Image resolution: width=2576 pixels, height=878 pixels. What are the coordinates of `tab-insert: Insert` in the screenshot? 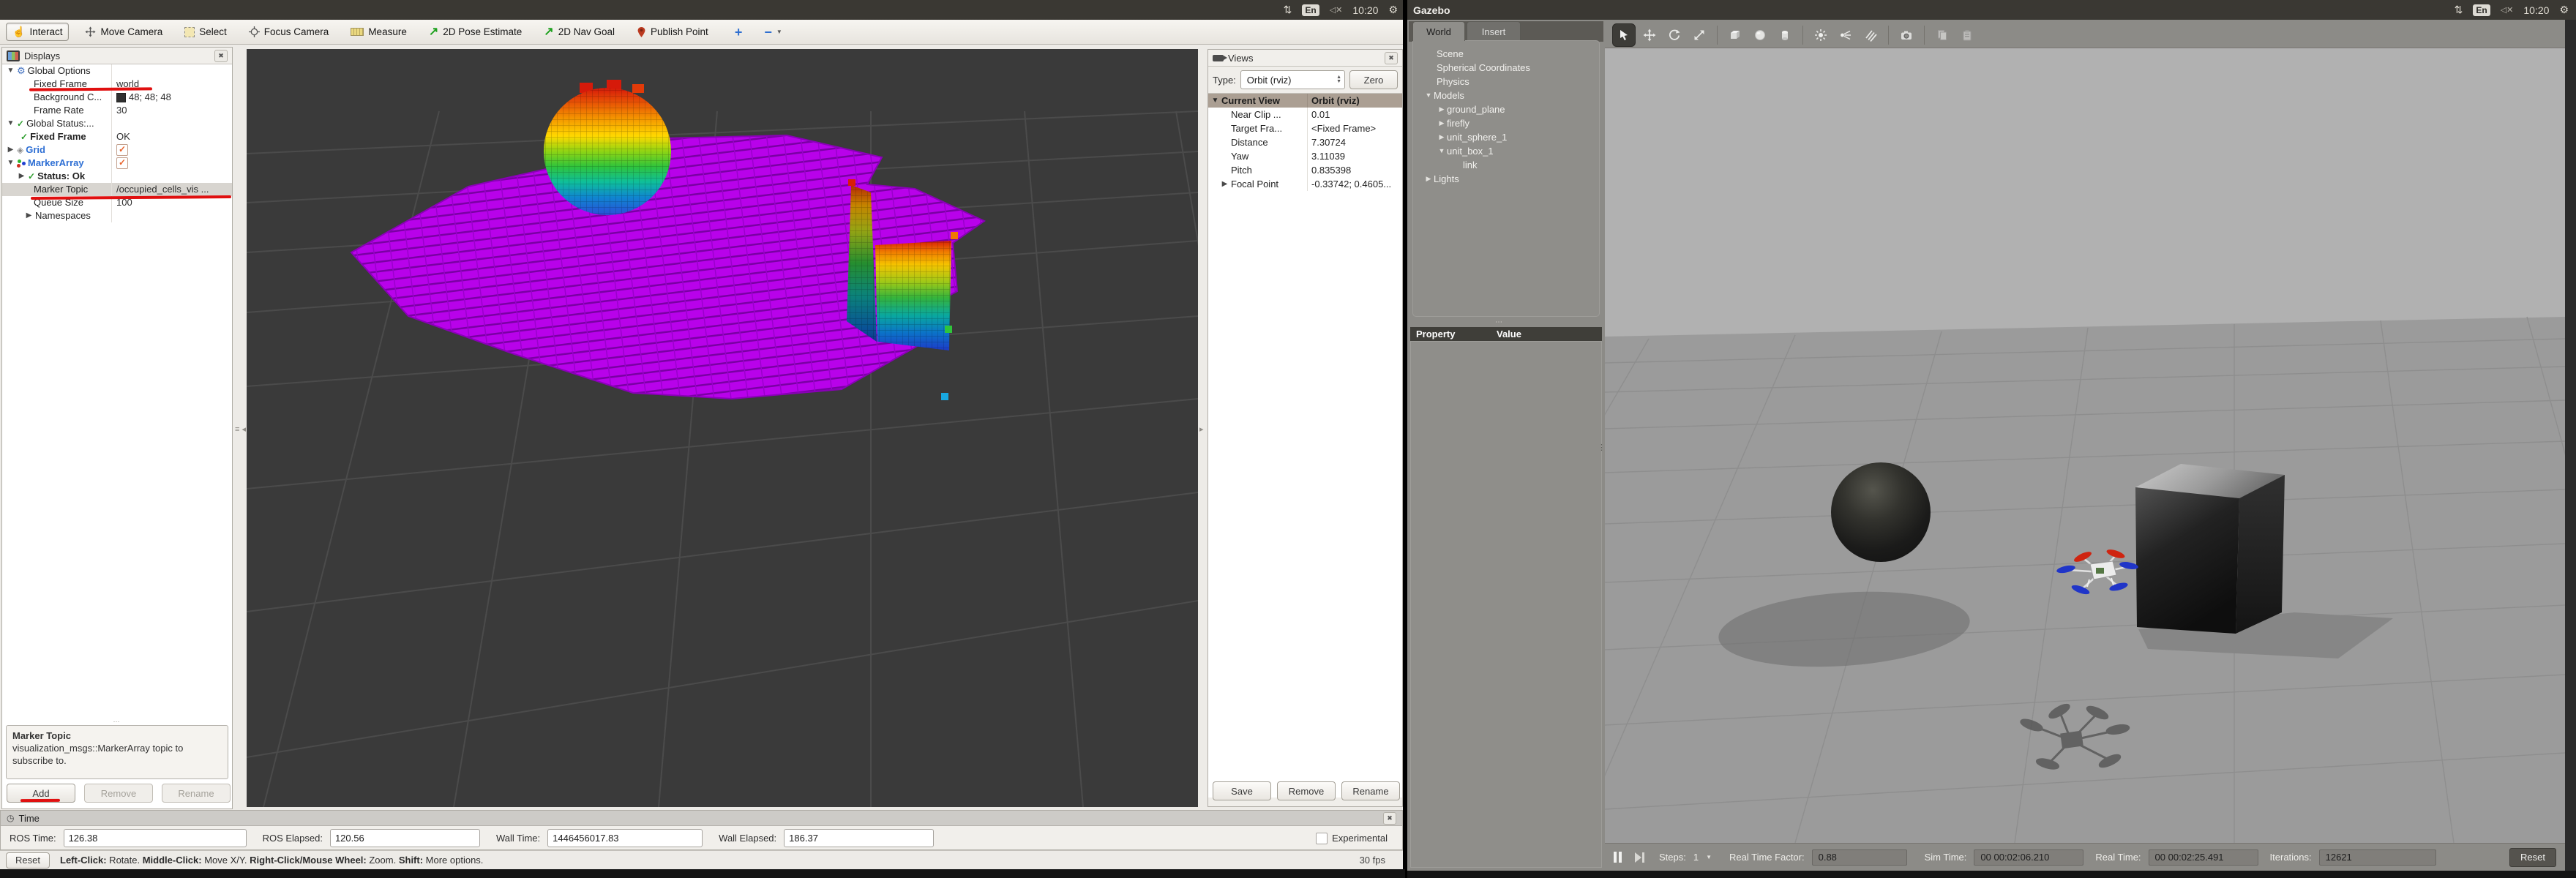 It's located at (1494, 31).